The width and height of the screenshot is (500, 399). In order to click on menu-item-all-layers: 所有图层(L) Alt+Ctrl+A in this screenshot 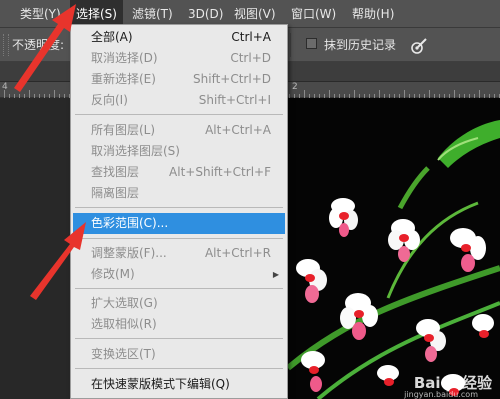, I will do `click(179, 130)`.